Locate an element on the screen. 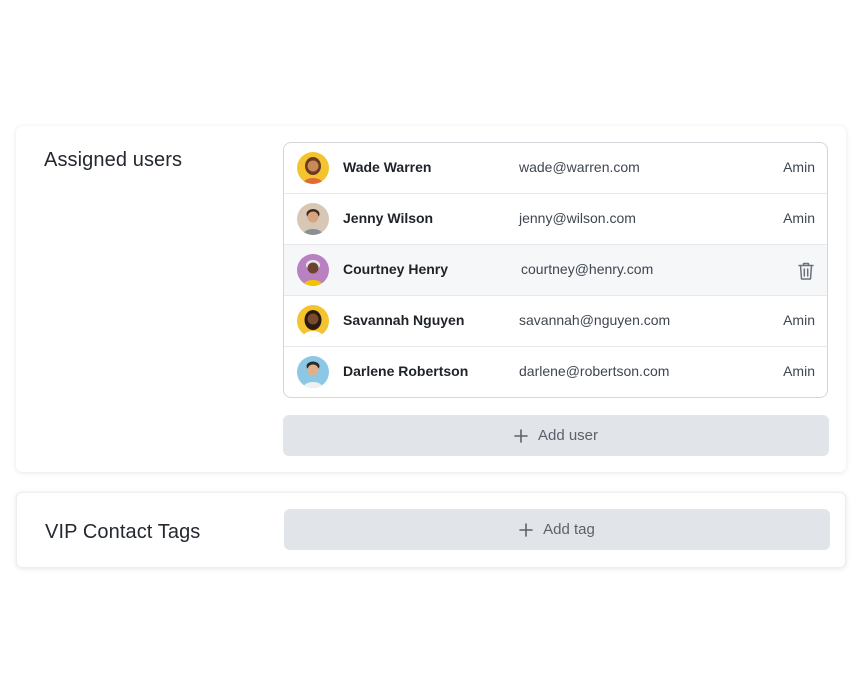 The image size is (862, 690). user-email: jenny@wilson.com is located at coordinates (577, 218).